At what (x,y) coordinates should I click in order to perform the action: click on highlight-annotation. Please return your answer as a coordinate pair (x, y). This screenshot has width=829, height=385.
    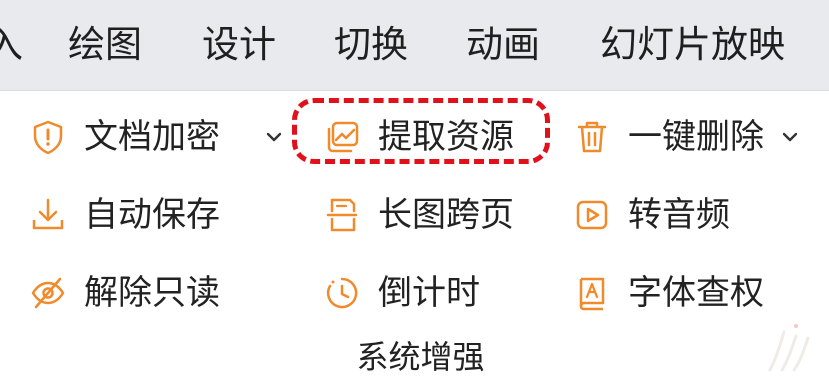
    Looking at the image, I should click on (421, 131).